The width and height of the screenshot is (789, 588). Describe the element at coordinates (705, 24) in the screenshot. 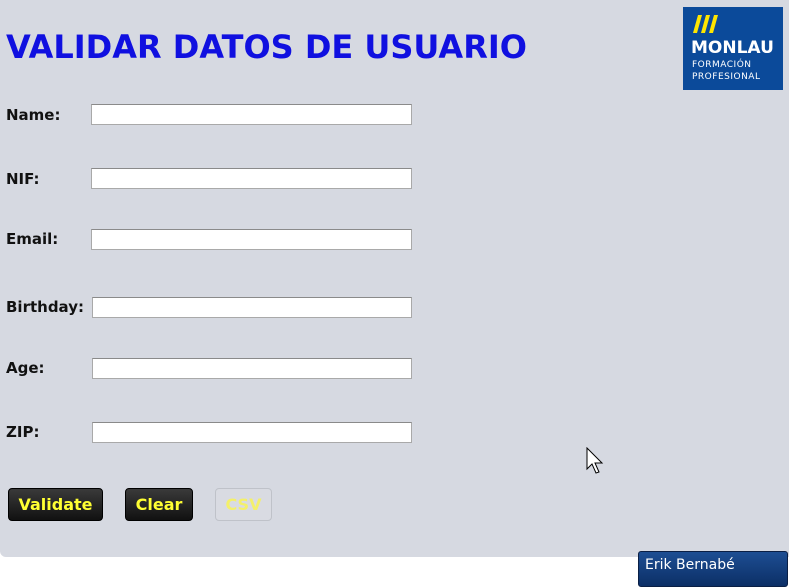

I see `logo-stripes-icon` at that location.